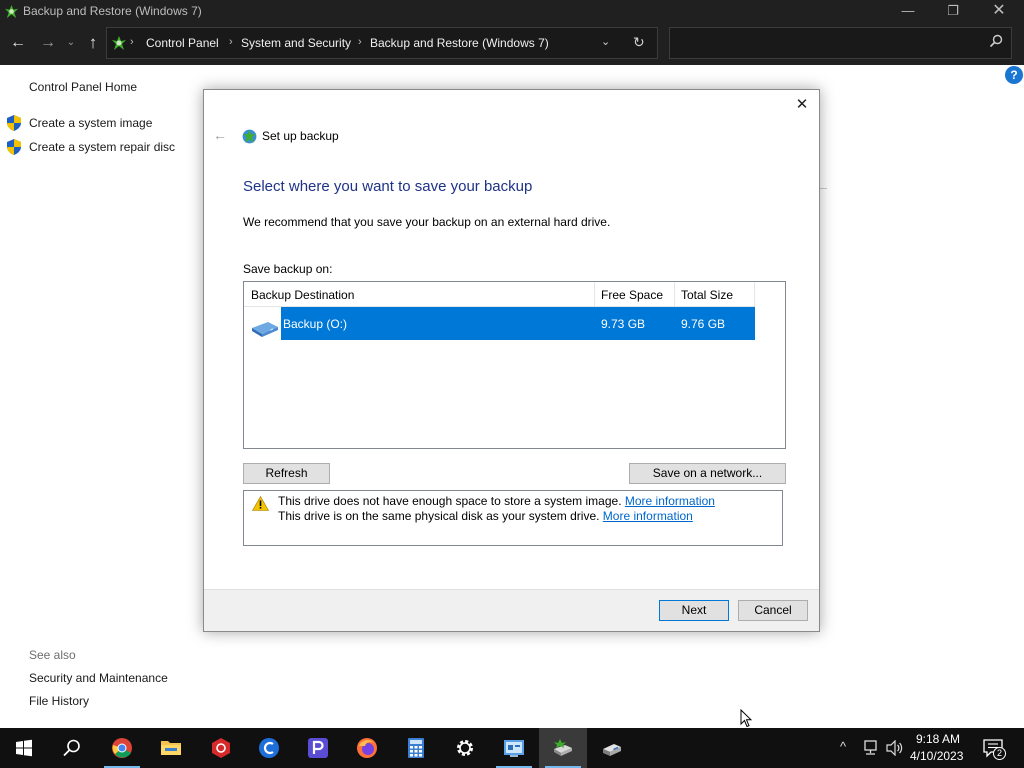 This screenshot has height=768, width=1024. Describe the element at coordinates (71, 43) in the screenshot. I see `recent-locations-button: ⌄` at that location.